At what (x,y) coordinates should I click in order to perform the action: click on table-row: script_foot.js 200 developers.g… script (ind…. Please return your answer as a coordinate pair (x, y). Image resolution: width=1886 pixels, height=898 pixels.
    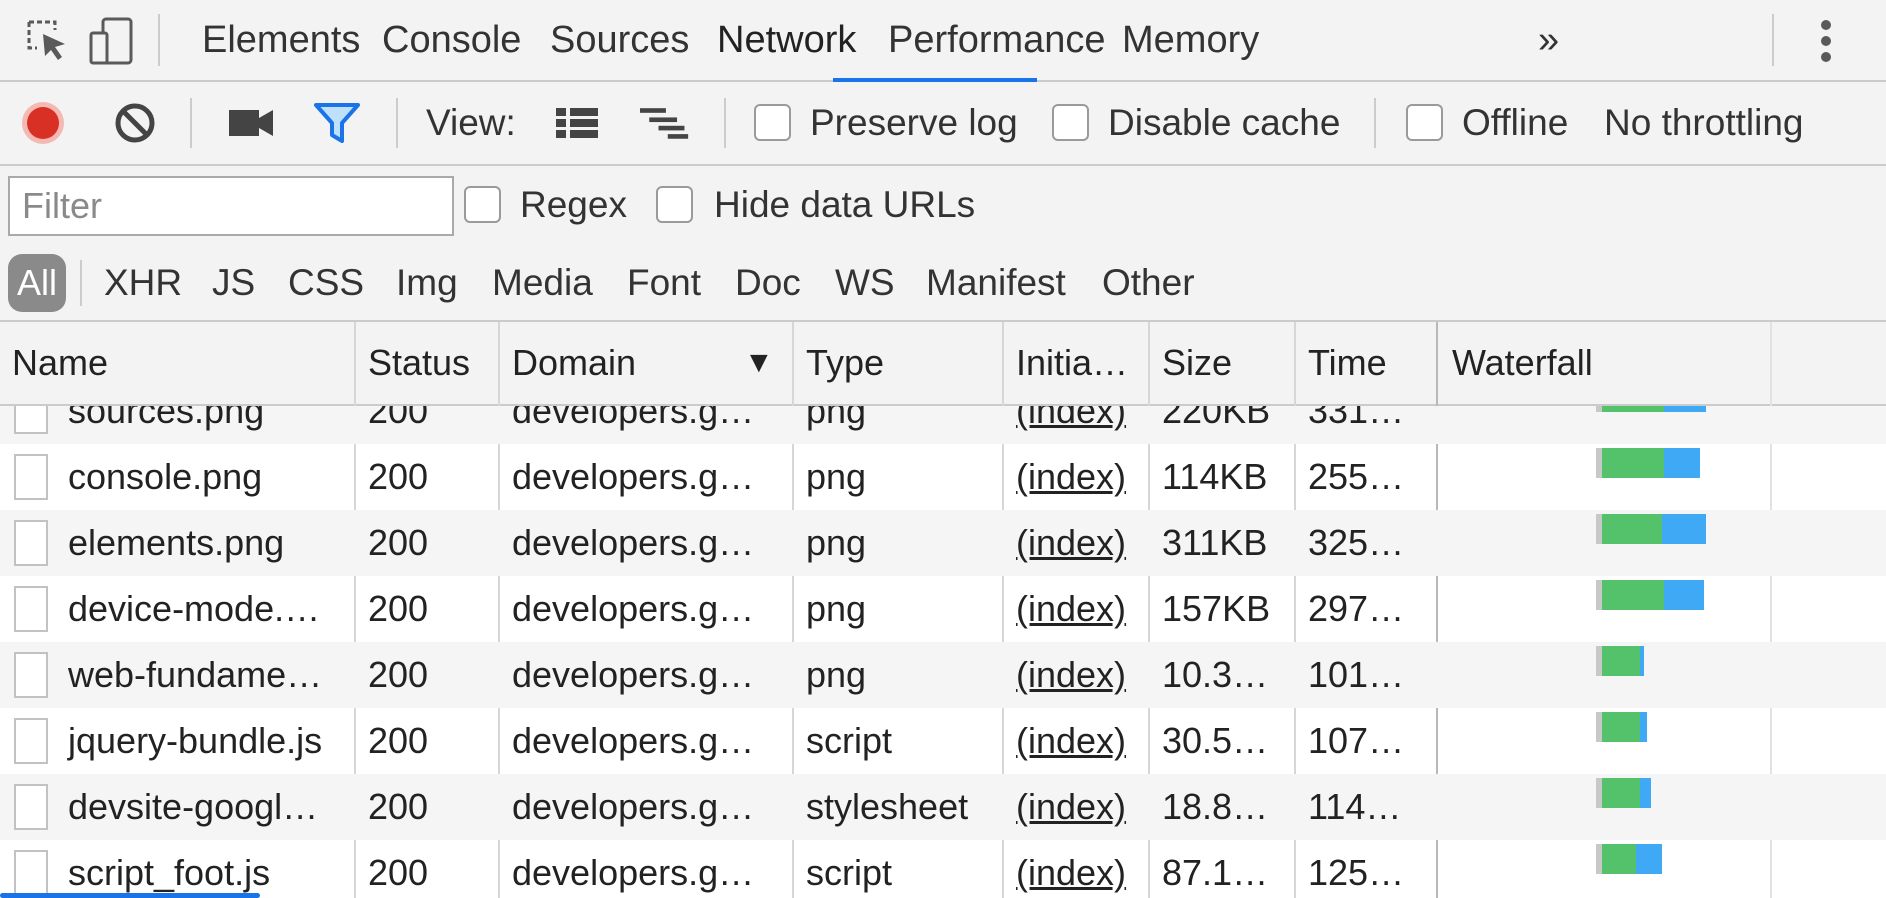
    Looking at the image, I should click on (943, 869).